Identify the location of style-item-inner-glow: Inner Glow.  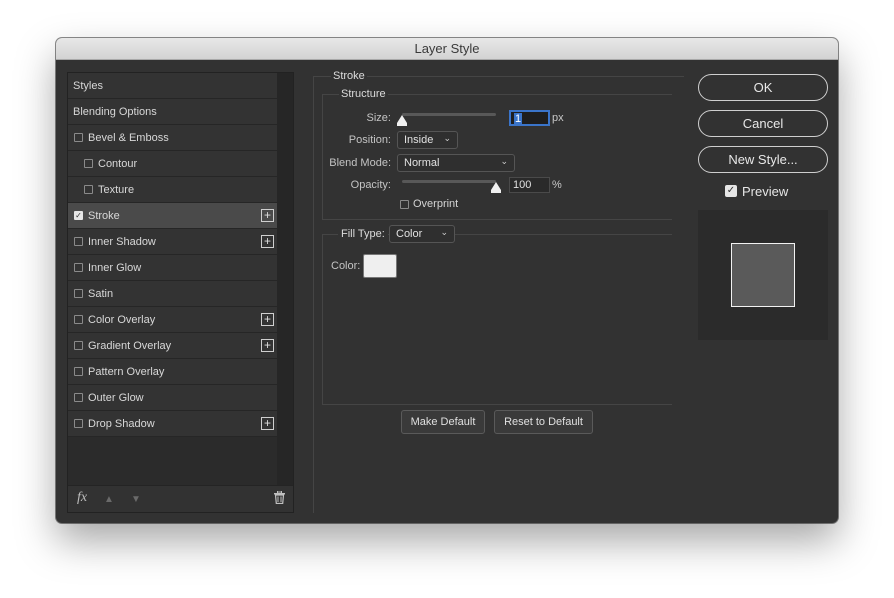
(173, 268).